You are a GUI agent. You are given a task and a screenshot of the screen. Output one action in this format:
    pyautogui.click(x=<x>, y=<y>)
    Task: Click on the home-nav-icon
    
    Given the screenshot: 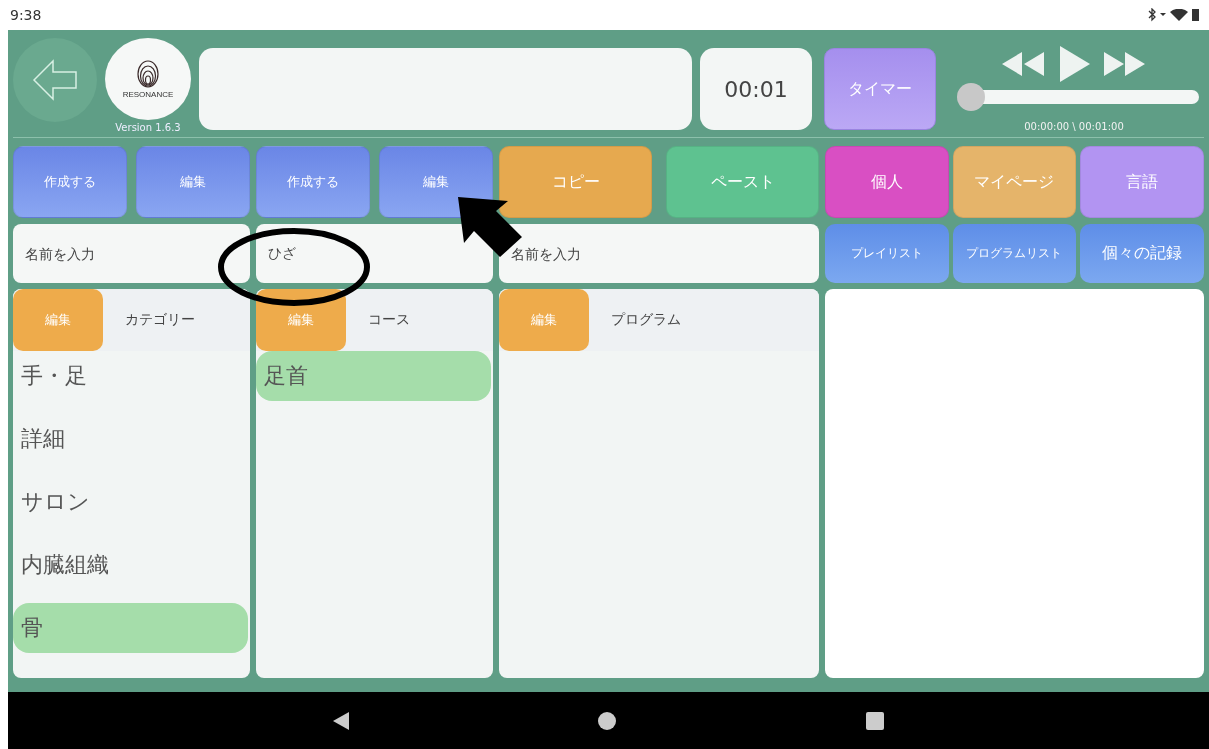 What is the action you would take?
    pyautogui.click(x=607, y=720)
    